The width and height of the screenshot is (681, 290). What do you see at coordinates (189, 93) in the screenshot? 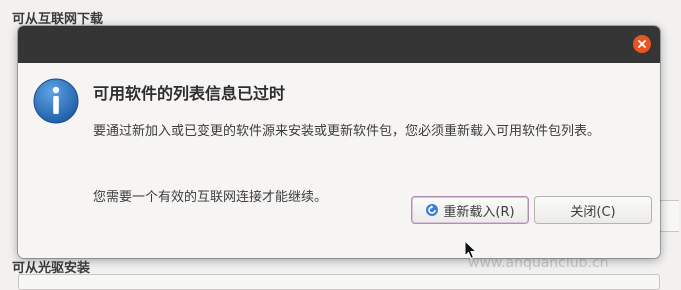
I see `dialog-title: 可用软件的列表信息已过时` at bounding box center [189, 93].